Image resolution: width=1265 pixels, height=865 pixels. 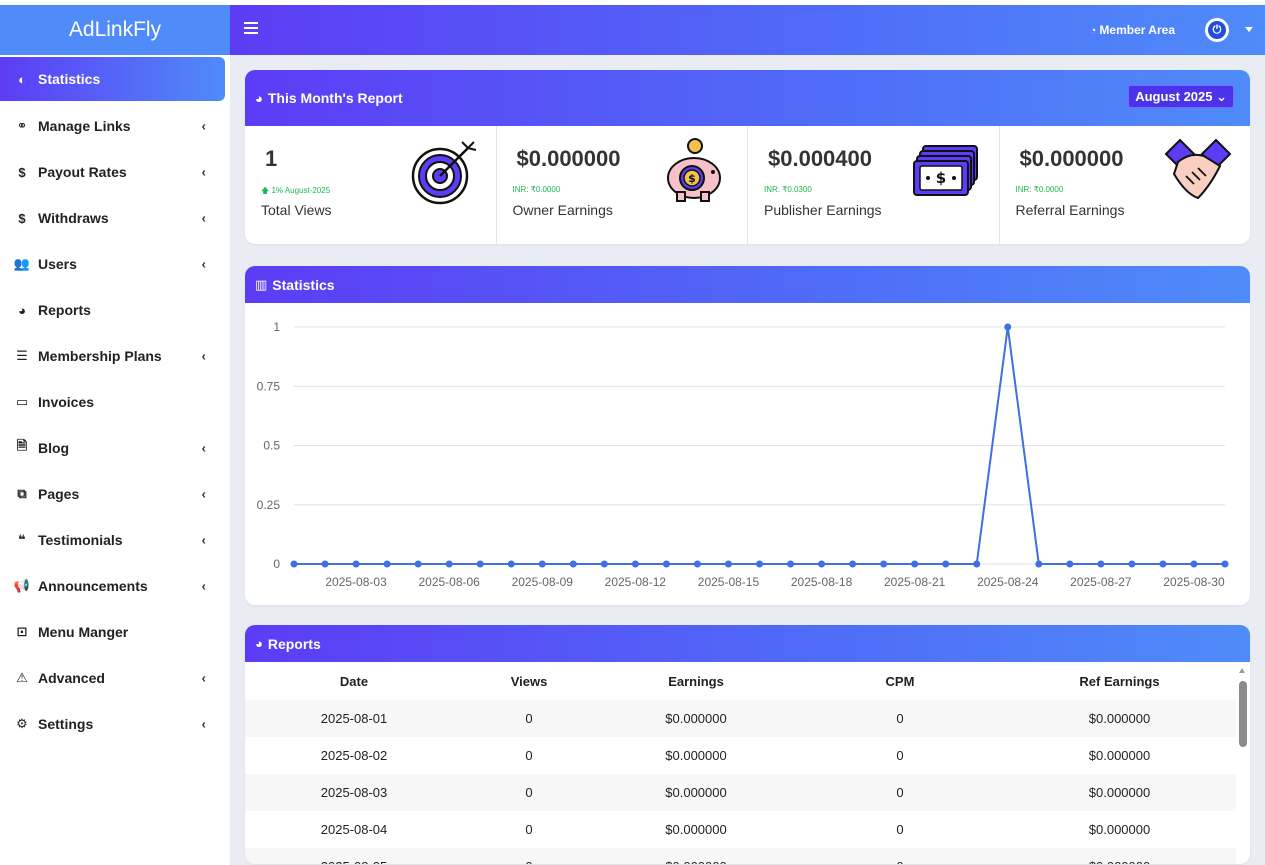 I want to click on scrollbar-thumb, so click(x=1243, y=714).